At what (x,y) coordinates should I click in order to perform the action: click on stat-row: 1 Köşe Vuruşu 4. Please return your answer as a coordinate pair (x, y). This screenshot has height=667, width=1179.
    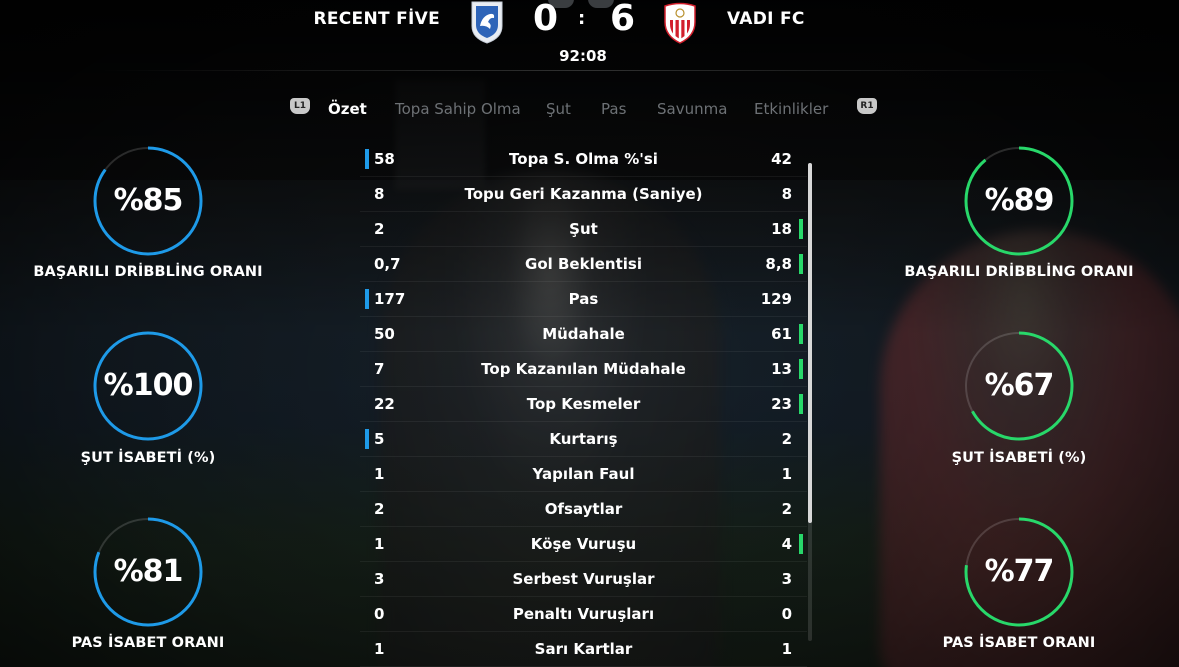
    Looking at the image, I should click on (583, 544).